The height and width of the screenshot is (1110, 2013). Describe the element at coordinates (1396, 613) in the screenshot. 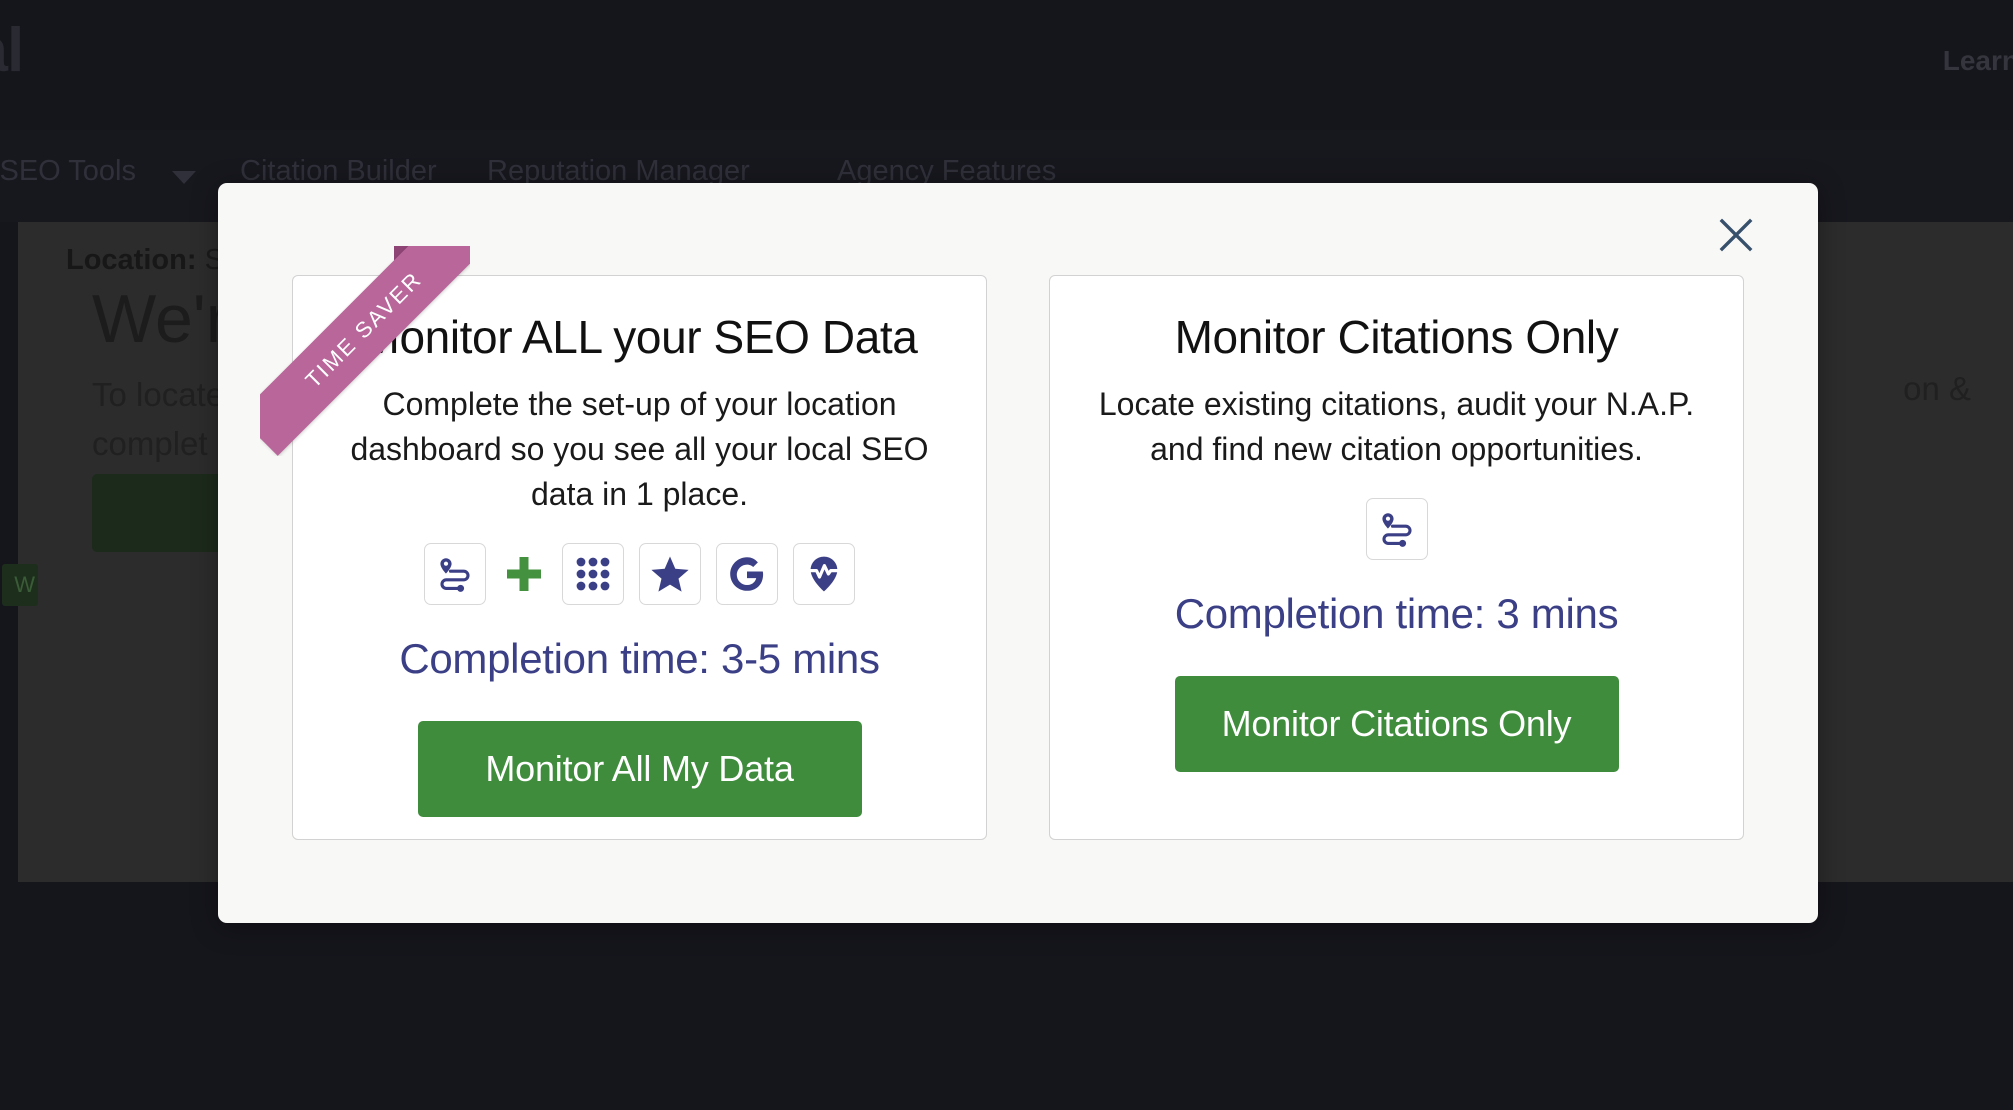

I see `completion-time: Completion time: 3 mins` at that location.